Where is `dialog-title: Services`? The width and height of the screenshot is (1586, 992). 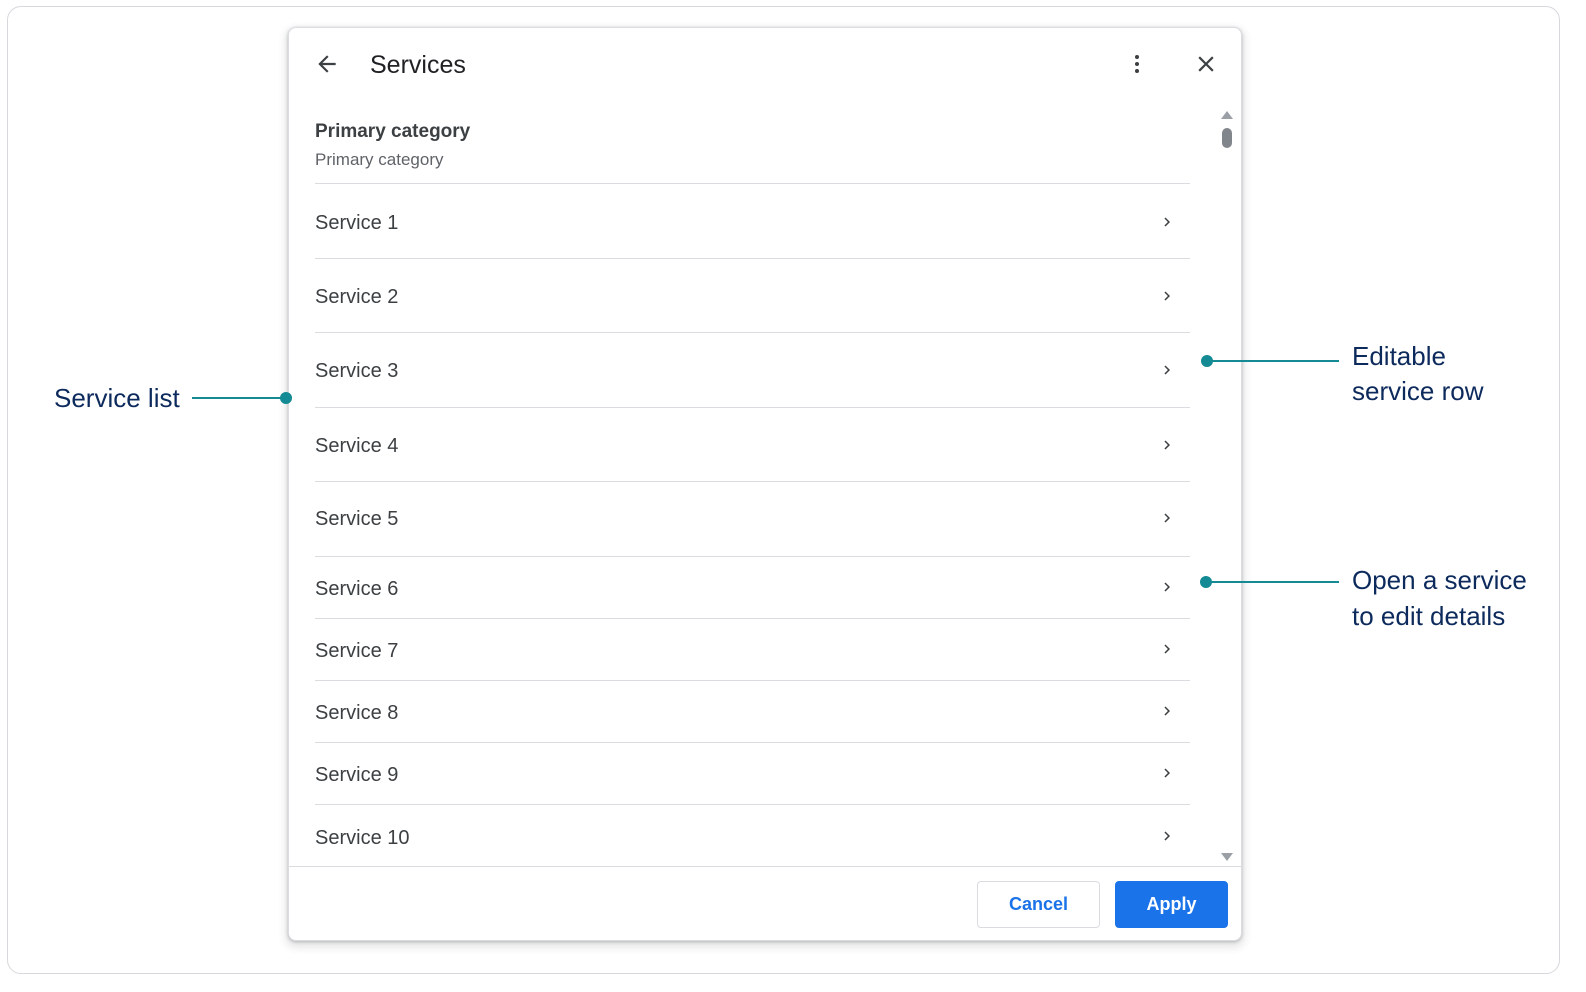 dialog-title: Services is located at coordinates (418, 65).